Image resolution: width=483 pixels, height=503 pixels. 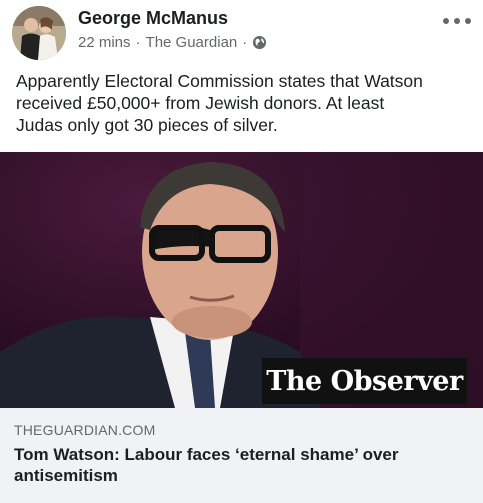 I want to click on globe-icon, so click(x=259, y=42).